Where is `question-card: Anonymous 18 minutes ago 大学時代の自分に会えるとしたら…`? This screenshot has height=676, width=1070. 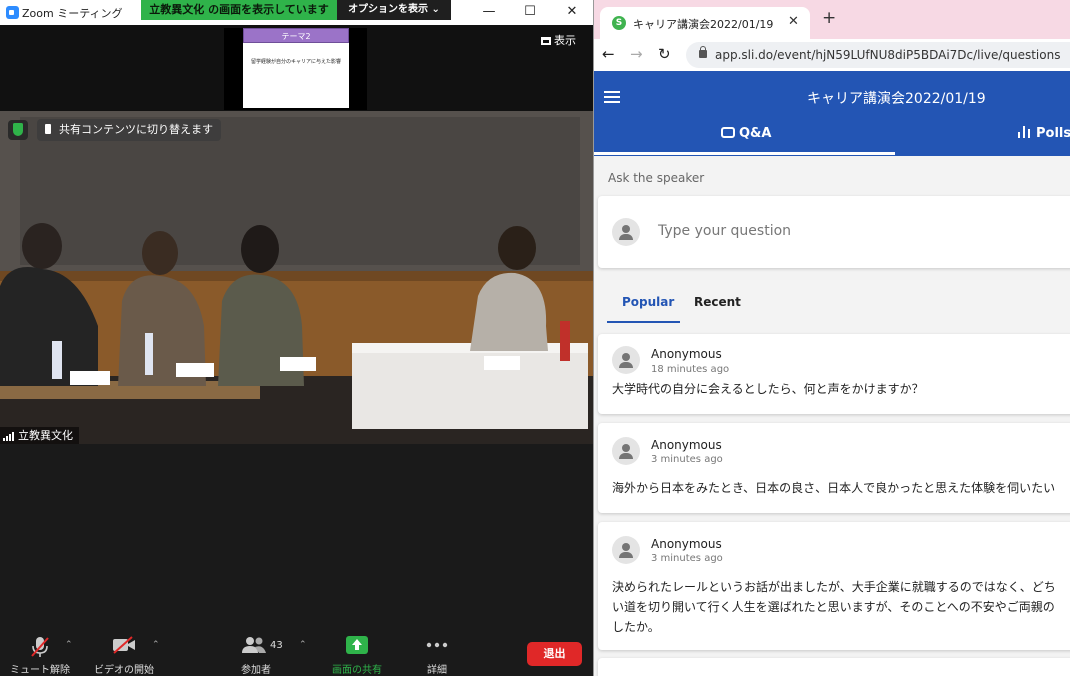 question-card: Anonymous 18 minutes ago 大学時代の自分に会えるとしたら… is located at coordinates (834, 374).